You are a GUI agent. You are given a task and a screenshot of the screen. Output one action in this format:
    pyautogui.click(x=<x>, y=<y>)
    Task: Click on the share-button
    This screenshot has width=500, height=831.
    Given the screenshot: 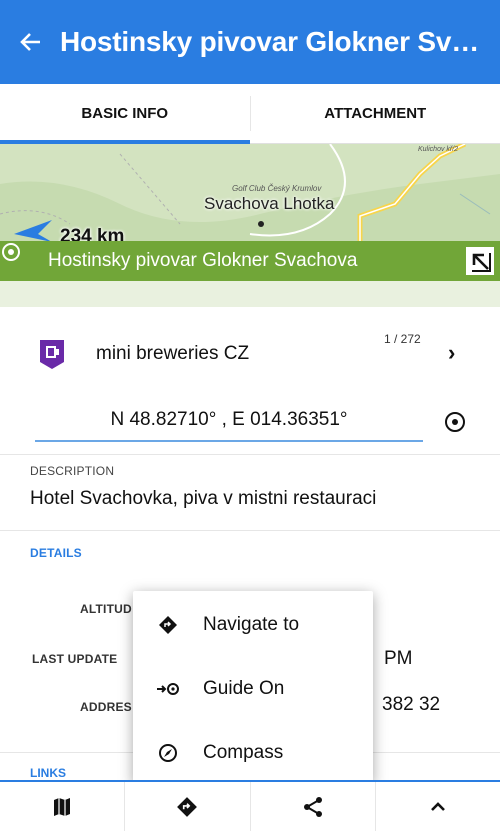 What is the action you would take?
    pyautogui.click(x=313, y=806)
    